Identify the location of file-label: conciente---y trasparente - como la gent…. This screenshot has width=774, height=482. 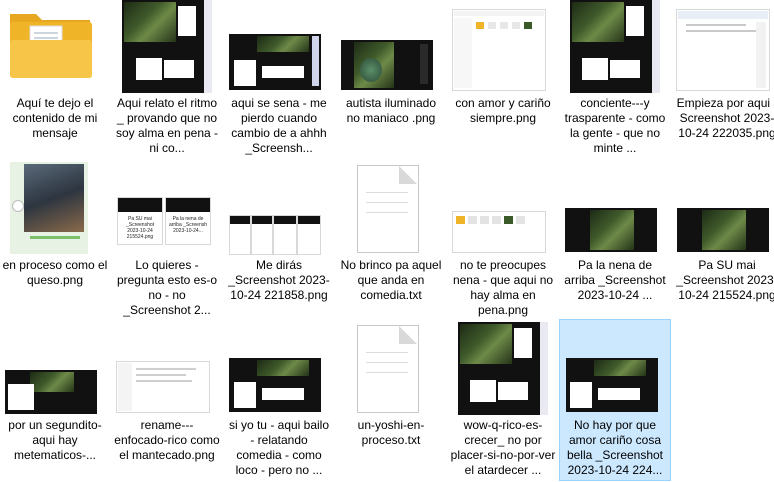
(615, 125).